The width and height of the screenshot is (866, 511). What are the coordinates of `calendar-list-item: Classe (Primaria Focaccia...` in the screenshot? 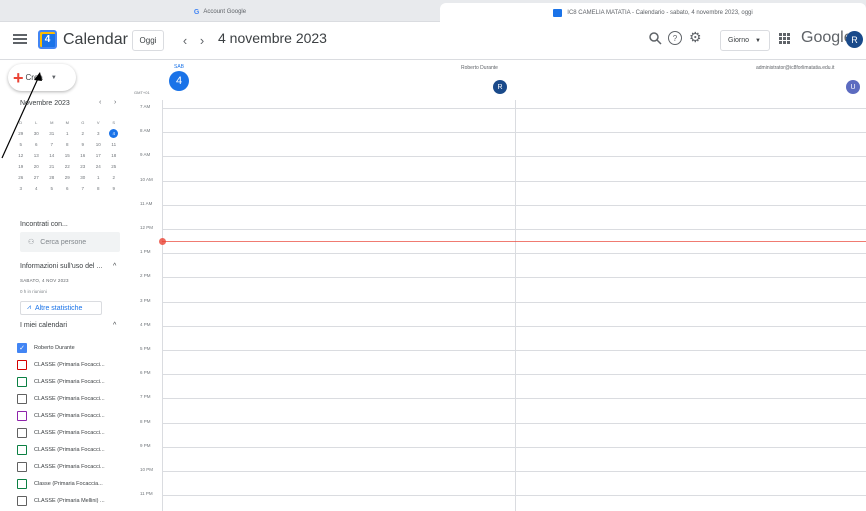 It's located at (73, 483).